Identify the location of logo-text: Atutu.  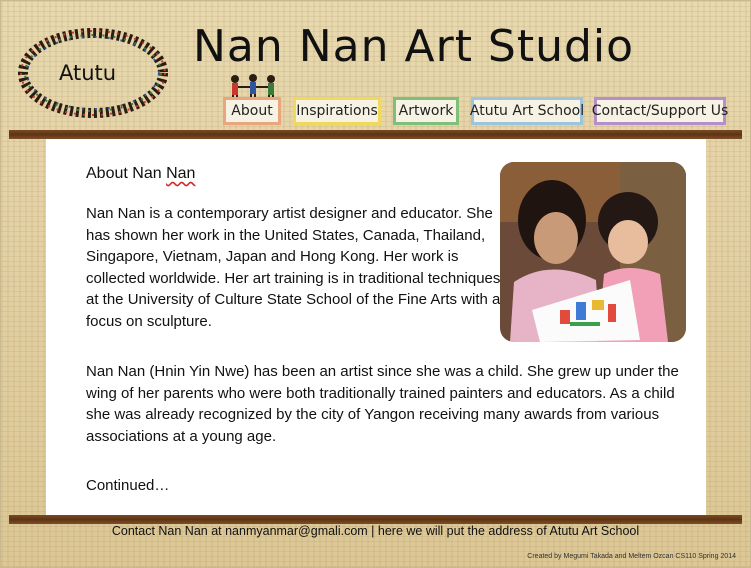
(88, 73).